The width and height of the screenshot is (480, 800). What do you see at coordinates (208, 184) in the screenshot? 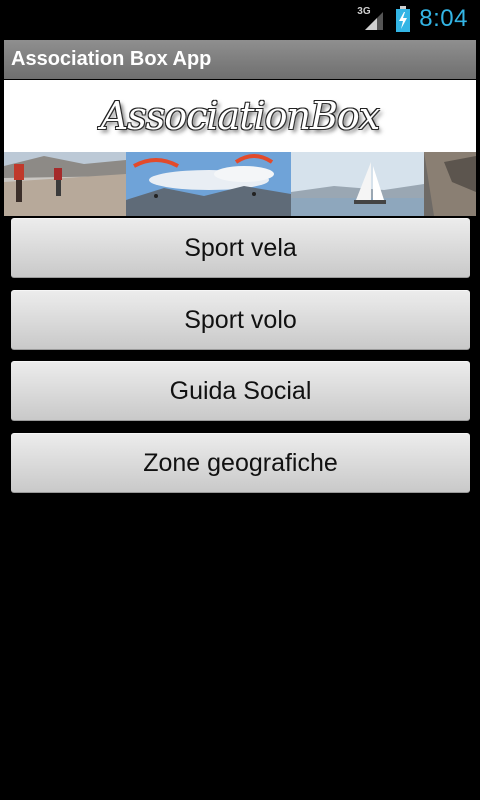
I see `paragliders-photo` at bounding box center [208, 184].